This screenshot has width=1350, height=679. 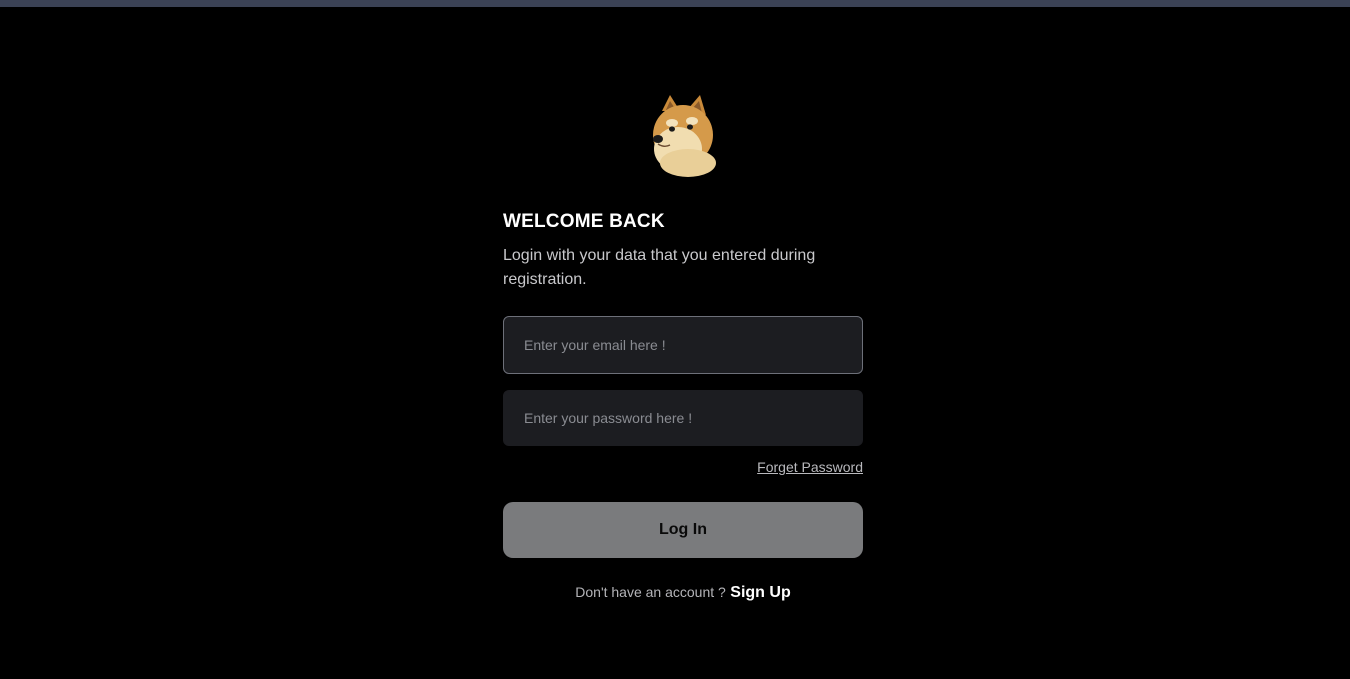 I want to click on email-field, so click(x=683, y=345).